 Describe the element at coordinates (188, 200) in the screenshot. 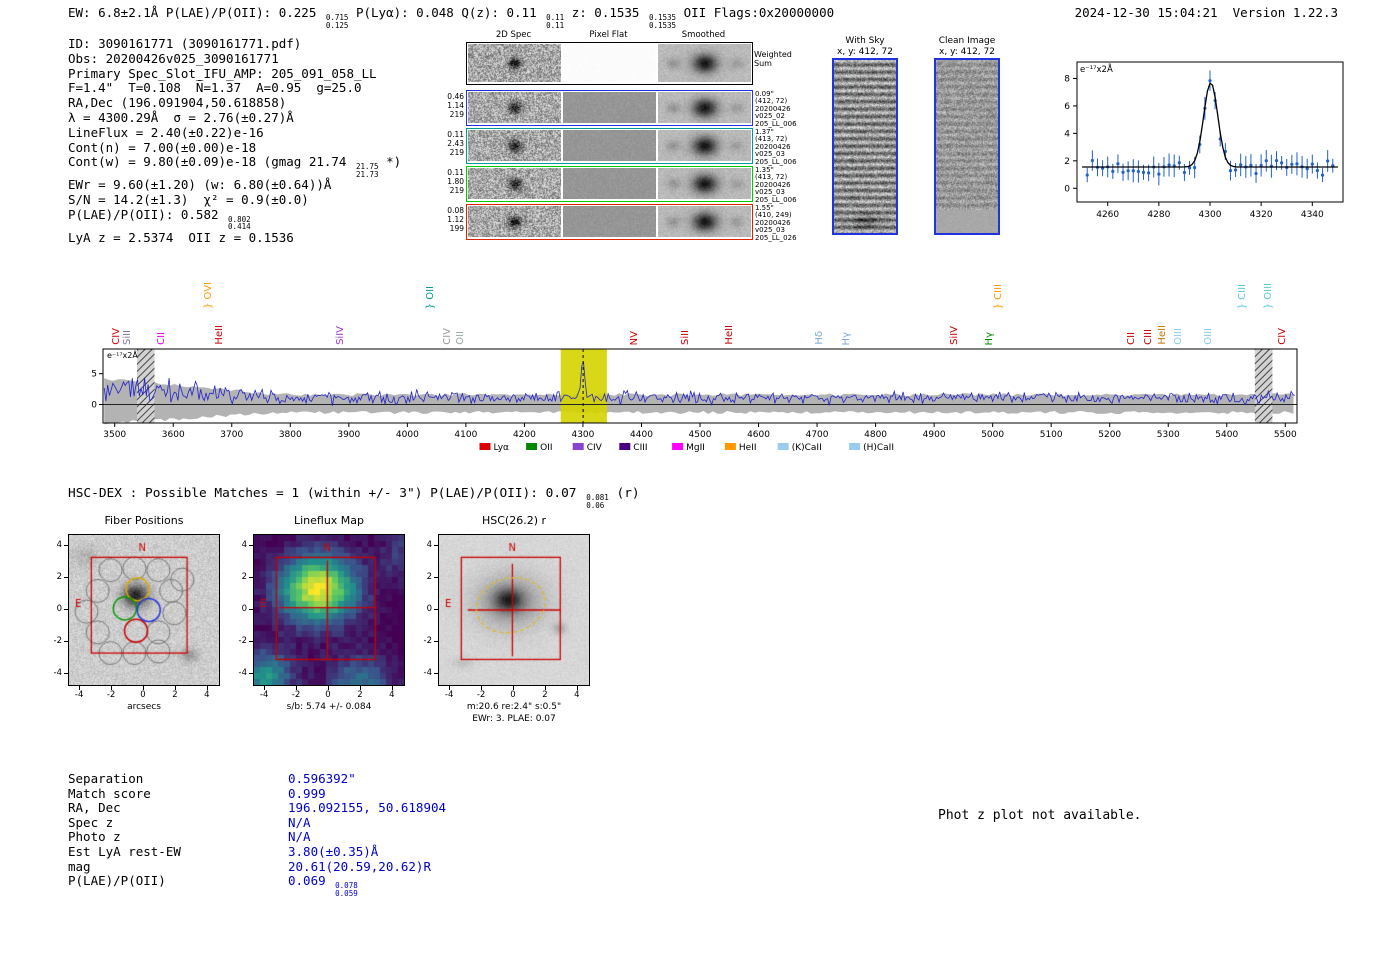

I see `info-line: S/N = 14.2(±1.3) χ² = 0.9(±0.0)` at that location.